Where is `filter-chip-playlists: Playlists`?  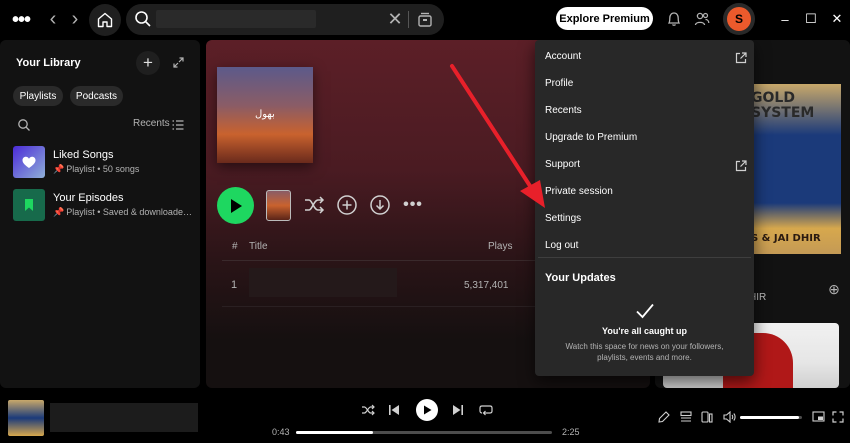 filter-chip-playlists: Playlists is located at coordinates (38, 96).